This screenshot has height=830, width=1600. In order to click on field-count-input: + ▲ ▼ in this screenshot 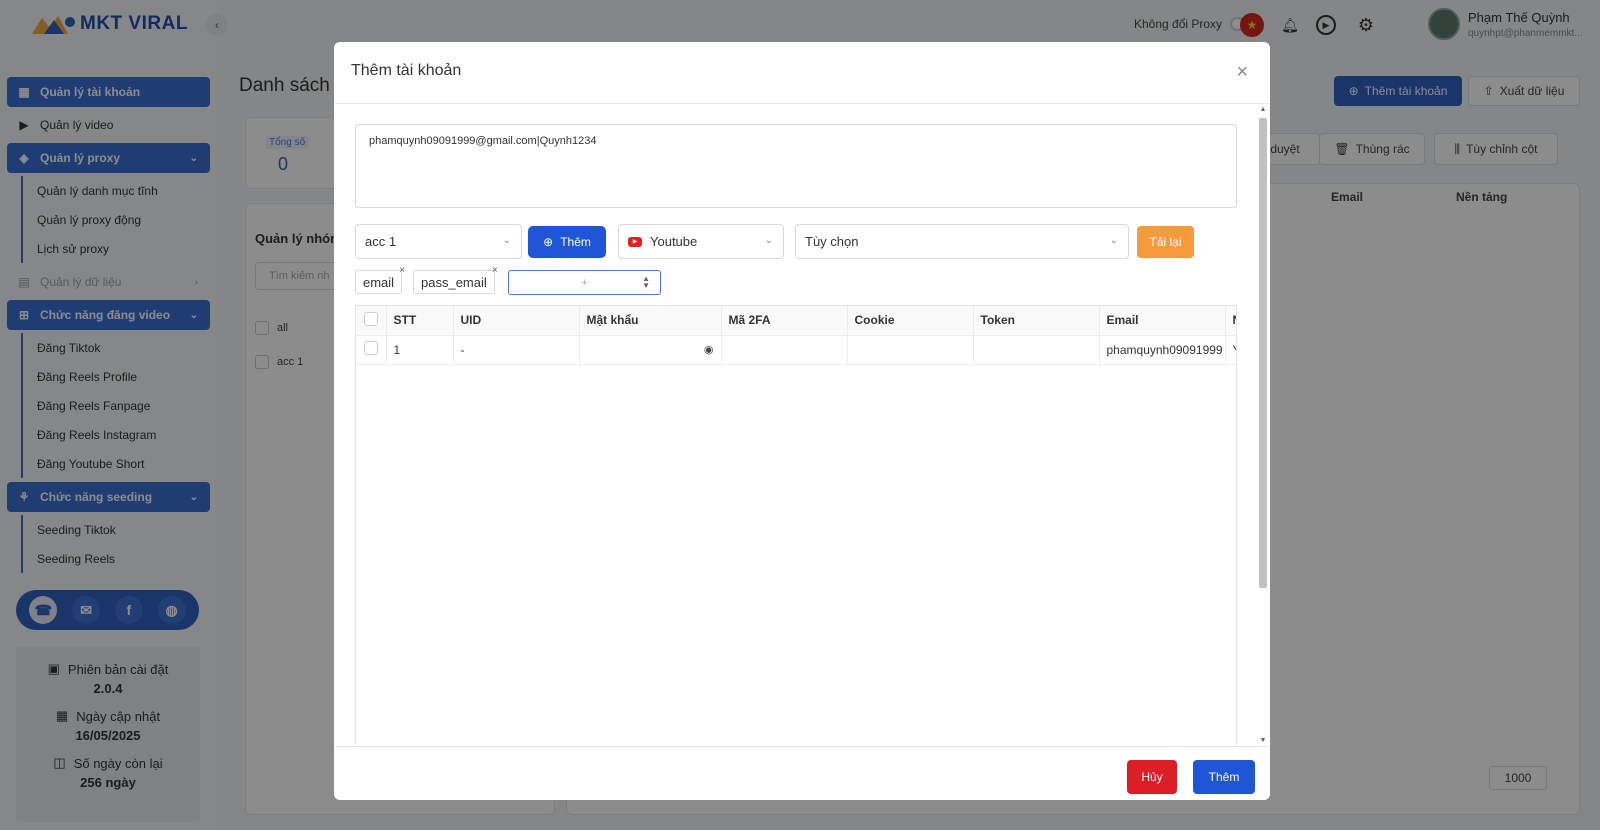, I will do `click(584, 282)`.